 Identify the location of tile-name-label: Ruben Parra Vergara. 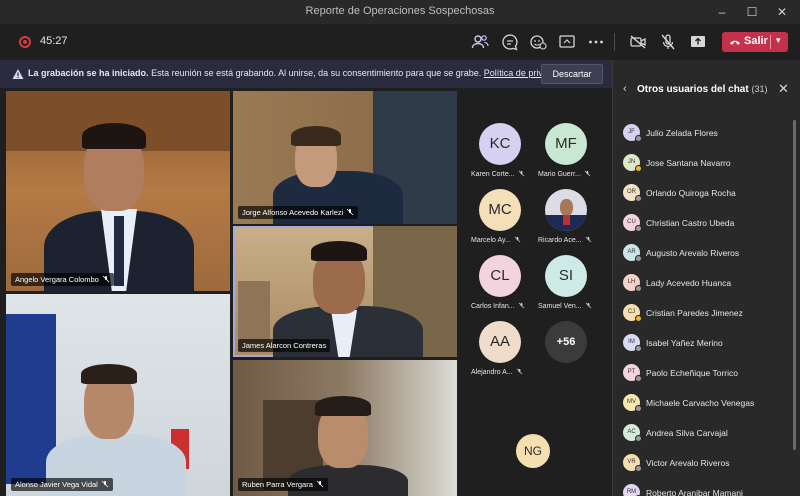
(283, 484).